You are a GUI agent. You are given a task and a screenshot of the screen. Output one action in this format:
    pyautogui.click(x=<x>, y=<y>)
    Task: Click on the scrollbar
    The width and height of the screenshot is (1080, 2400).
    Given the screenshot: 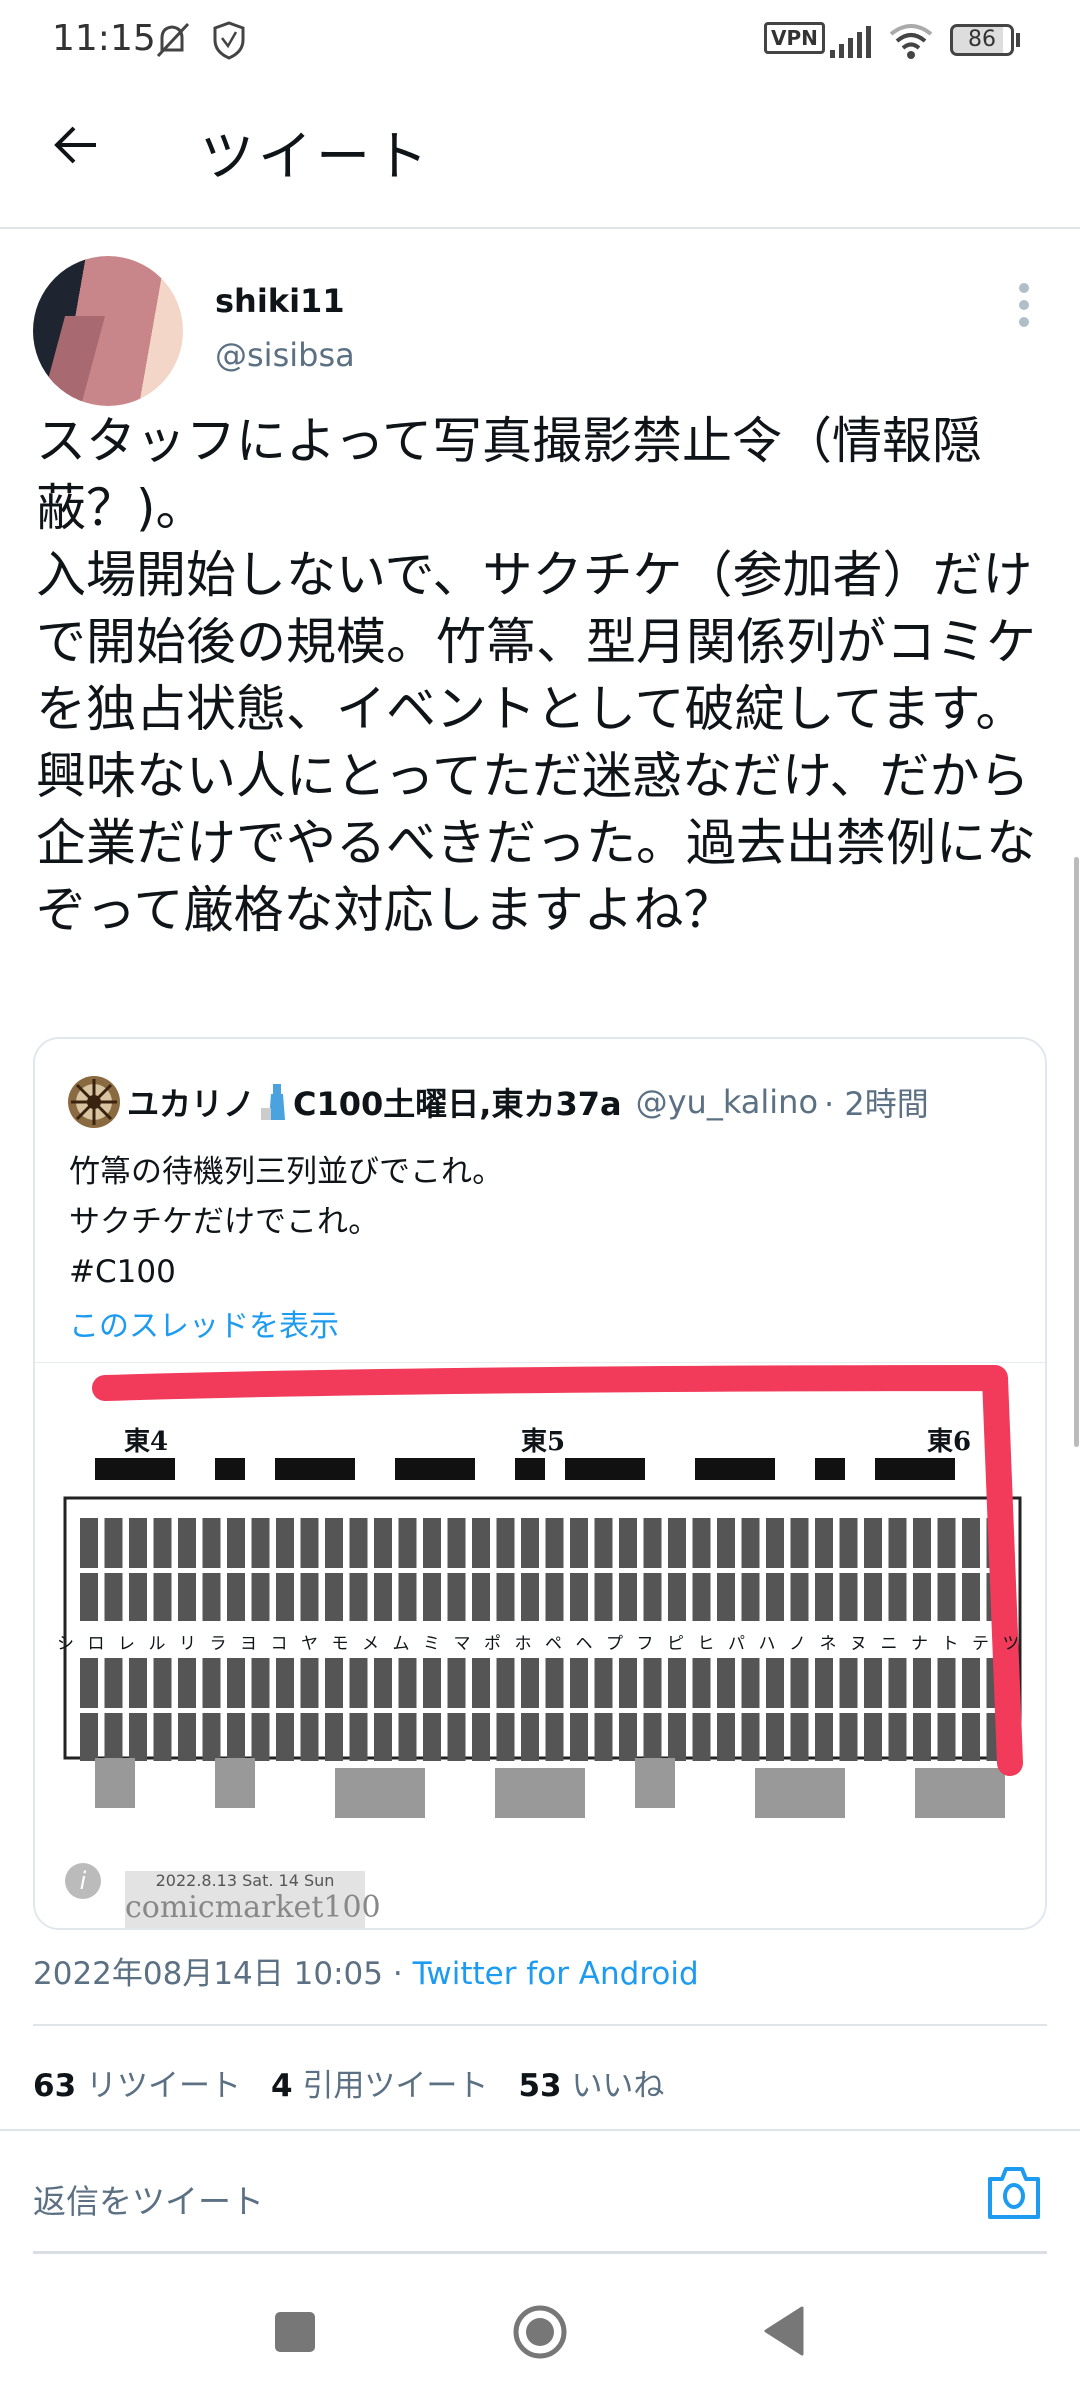 What is the action you would take?
    pyautogui.click(x=1076, y=1152)
    